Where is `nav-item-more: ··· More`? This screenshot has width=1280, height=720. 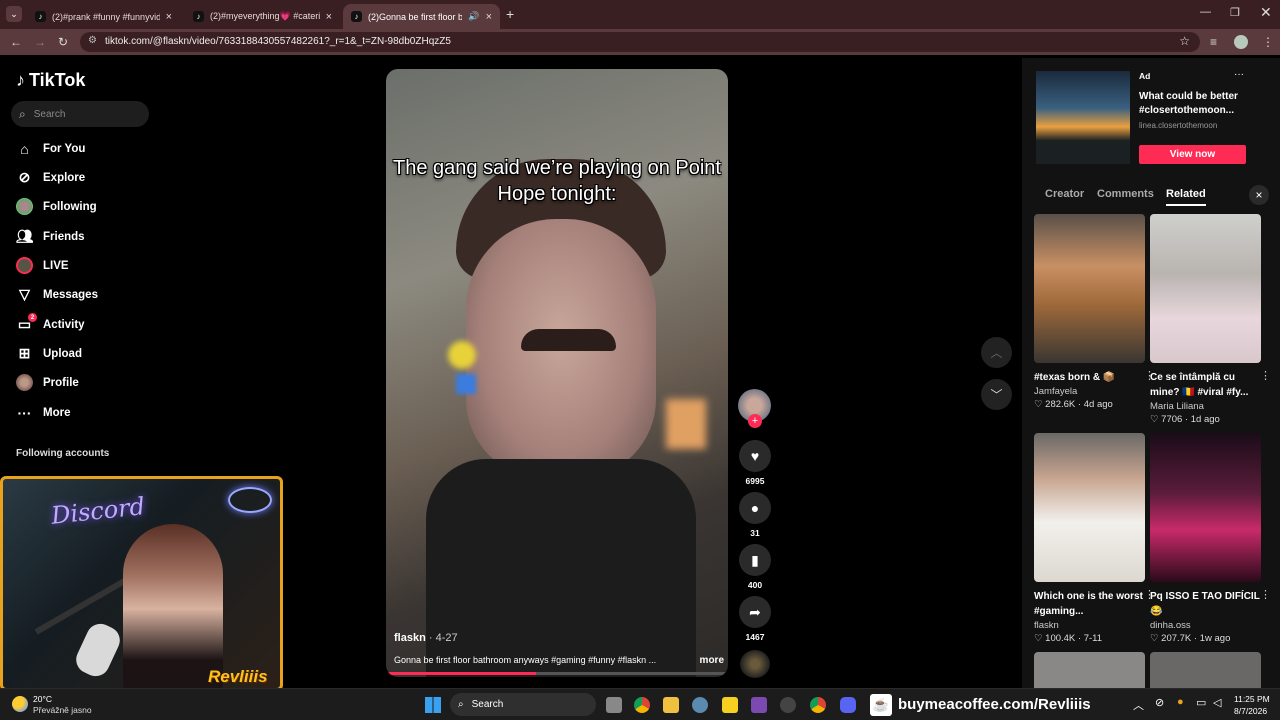 nav-item-more: ··· More is located at coordinates (43, 412).